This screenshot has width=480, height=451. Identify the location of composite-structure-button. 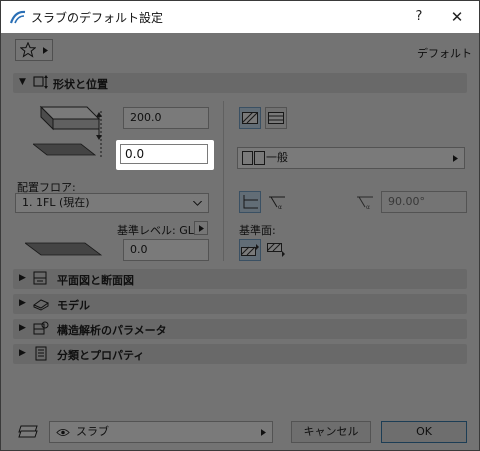
(276, 118).